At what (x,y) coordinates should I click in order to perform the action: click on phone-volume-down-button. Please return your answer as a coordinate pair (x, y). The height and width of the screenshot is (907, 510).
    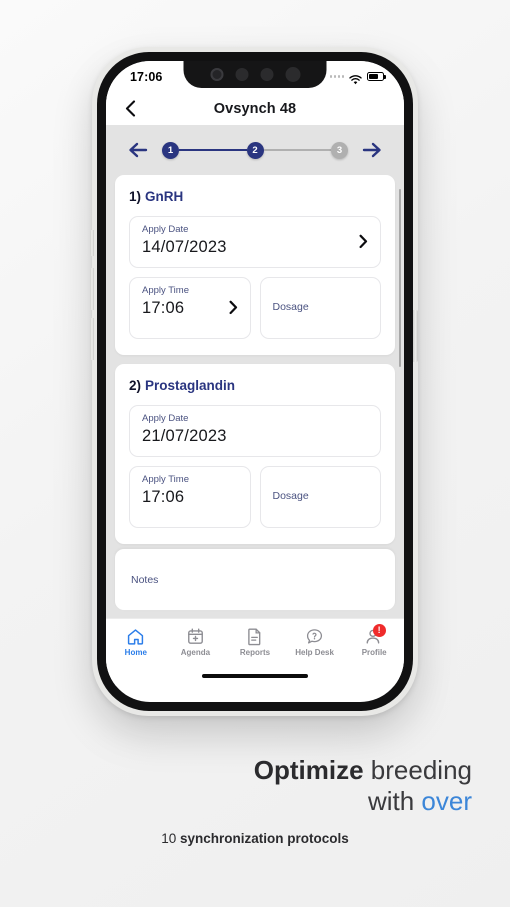
    Looking at the image, I should click on (92, 339).